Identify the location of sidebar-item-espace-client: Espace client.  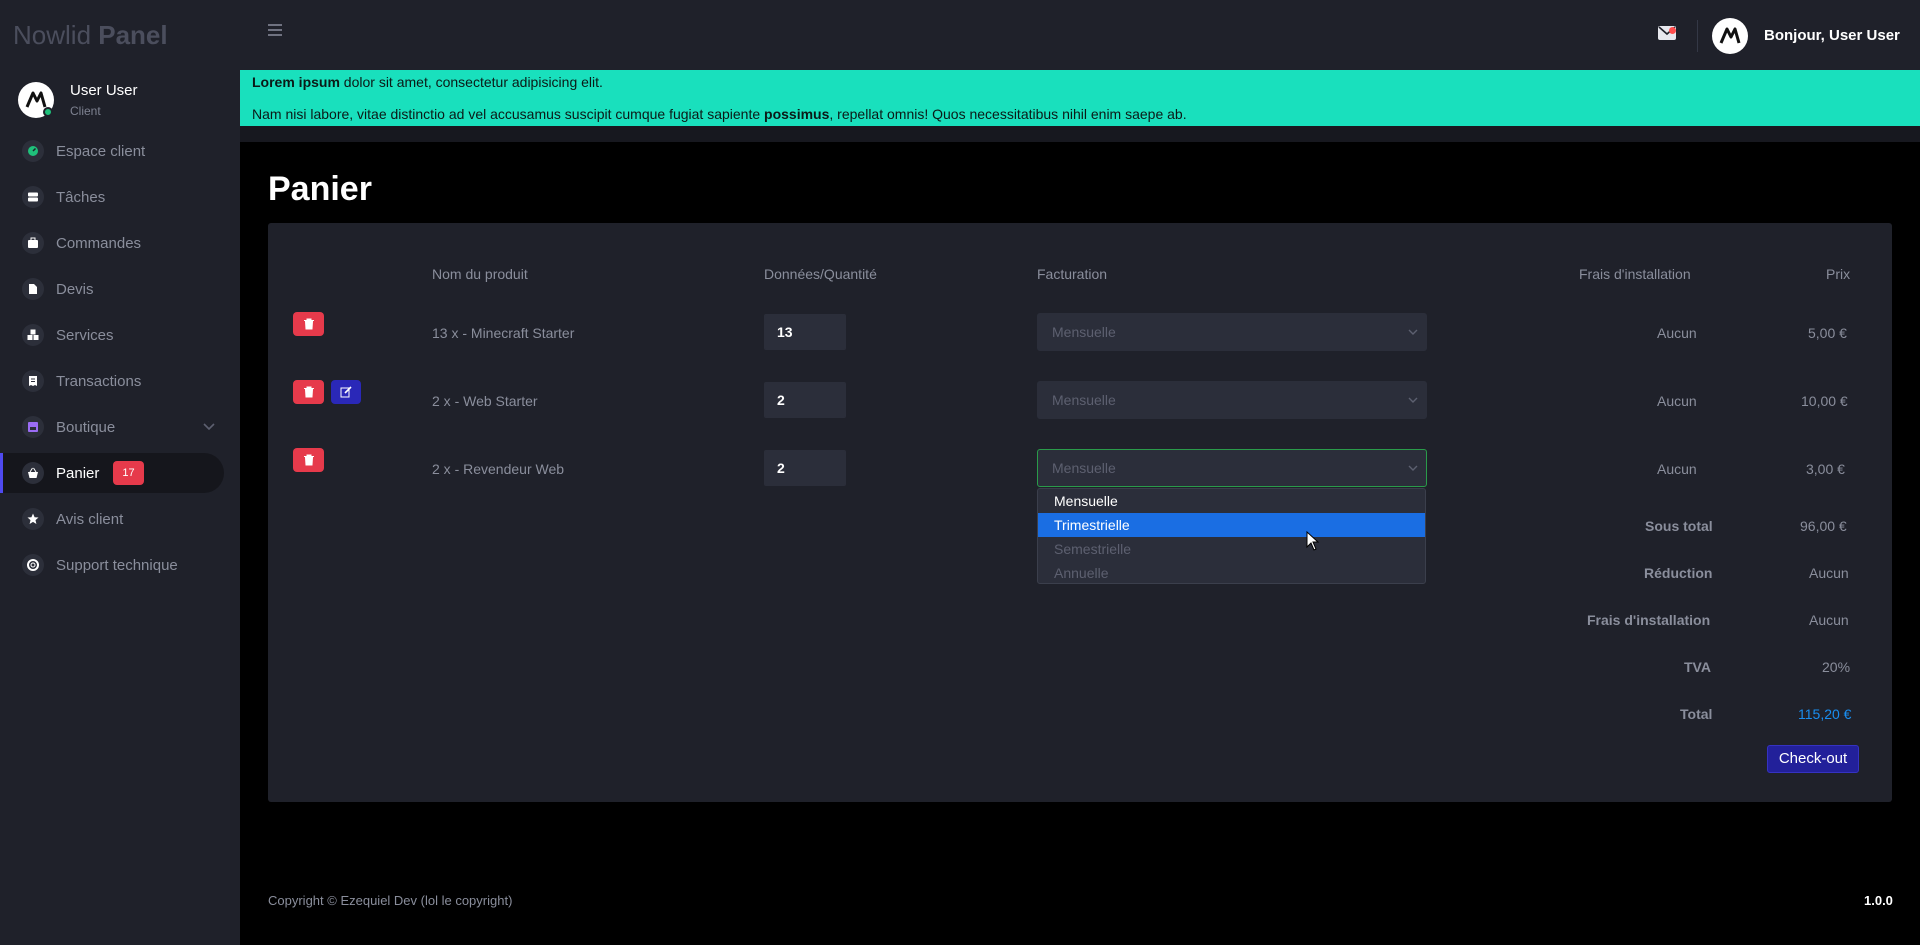
(117, 151).